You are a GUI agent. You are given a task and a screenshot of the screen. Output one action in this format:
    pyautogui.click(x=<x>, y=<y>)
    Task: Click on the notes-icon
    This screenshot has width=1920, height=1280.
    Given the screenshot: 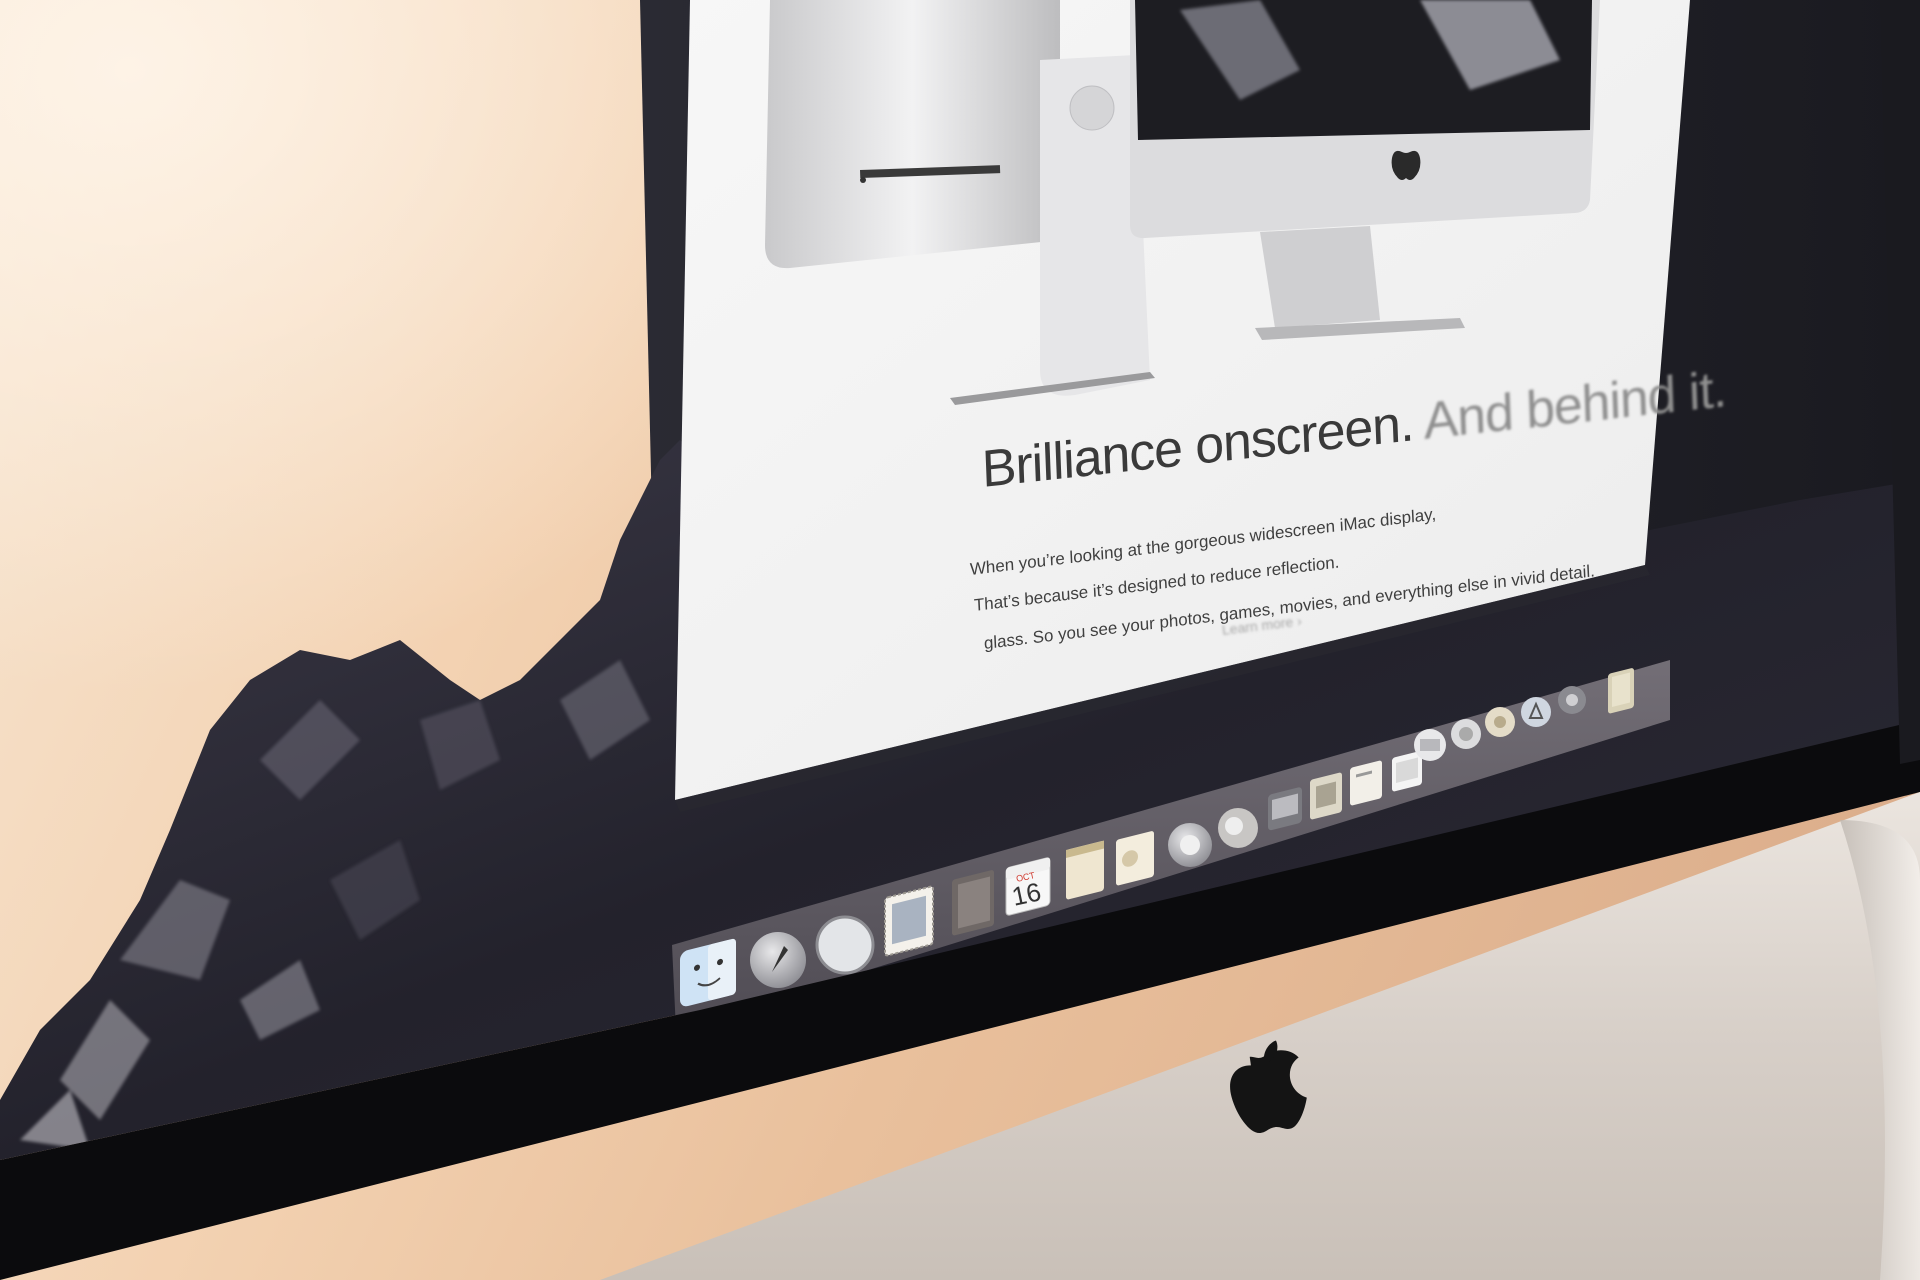 What is the action you would take?
    pyautogui.click(x=1085, y=870)
    